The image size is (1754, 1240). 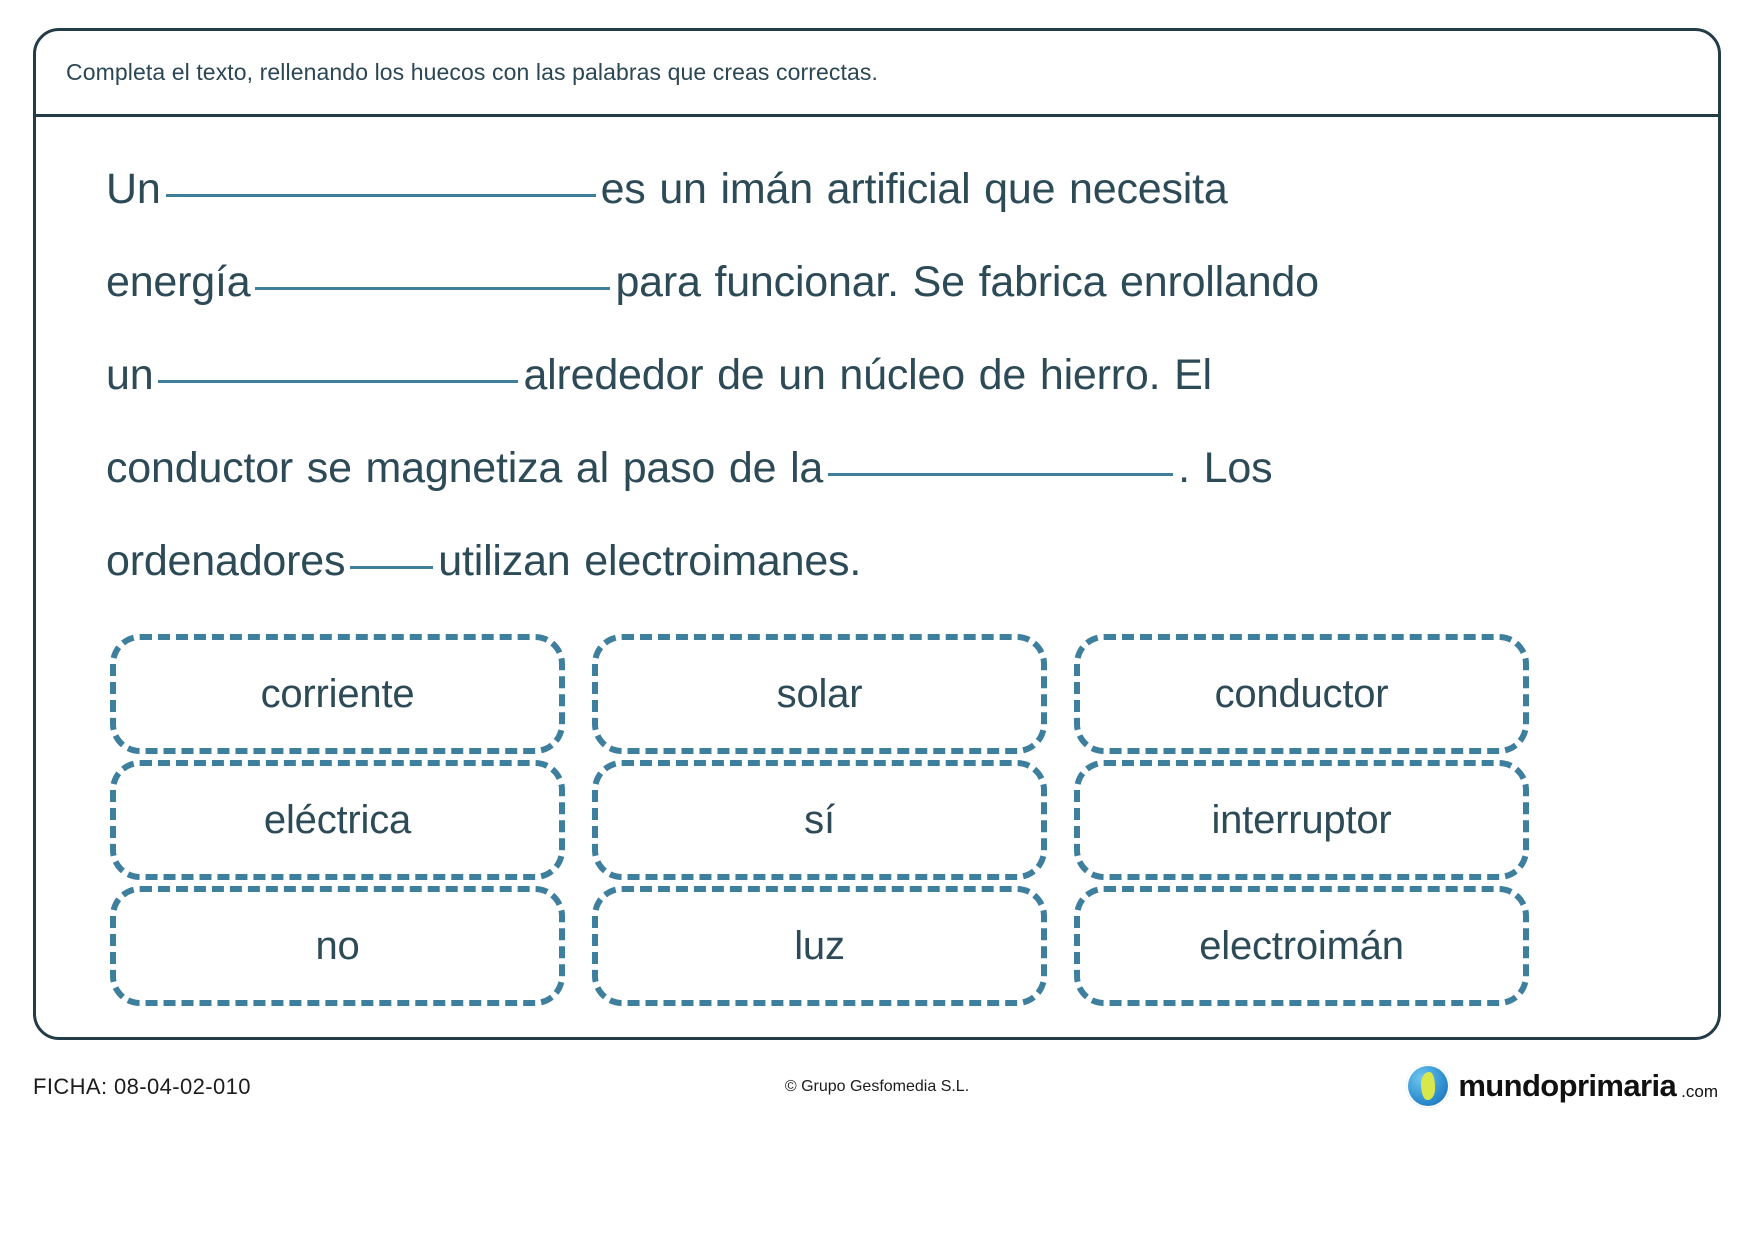 I want to click on cloze-text-4: para funcionar. Se fabrica enrollando, so click(x=967, y=282).